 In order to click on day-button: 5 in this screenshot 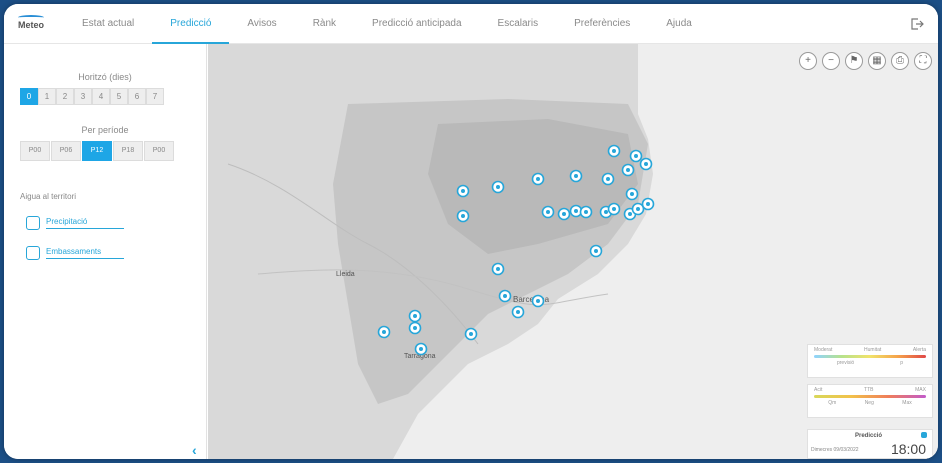, I will do `click(119, 96)`.